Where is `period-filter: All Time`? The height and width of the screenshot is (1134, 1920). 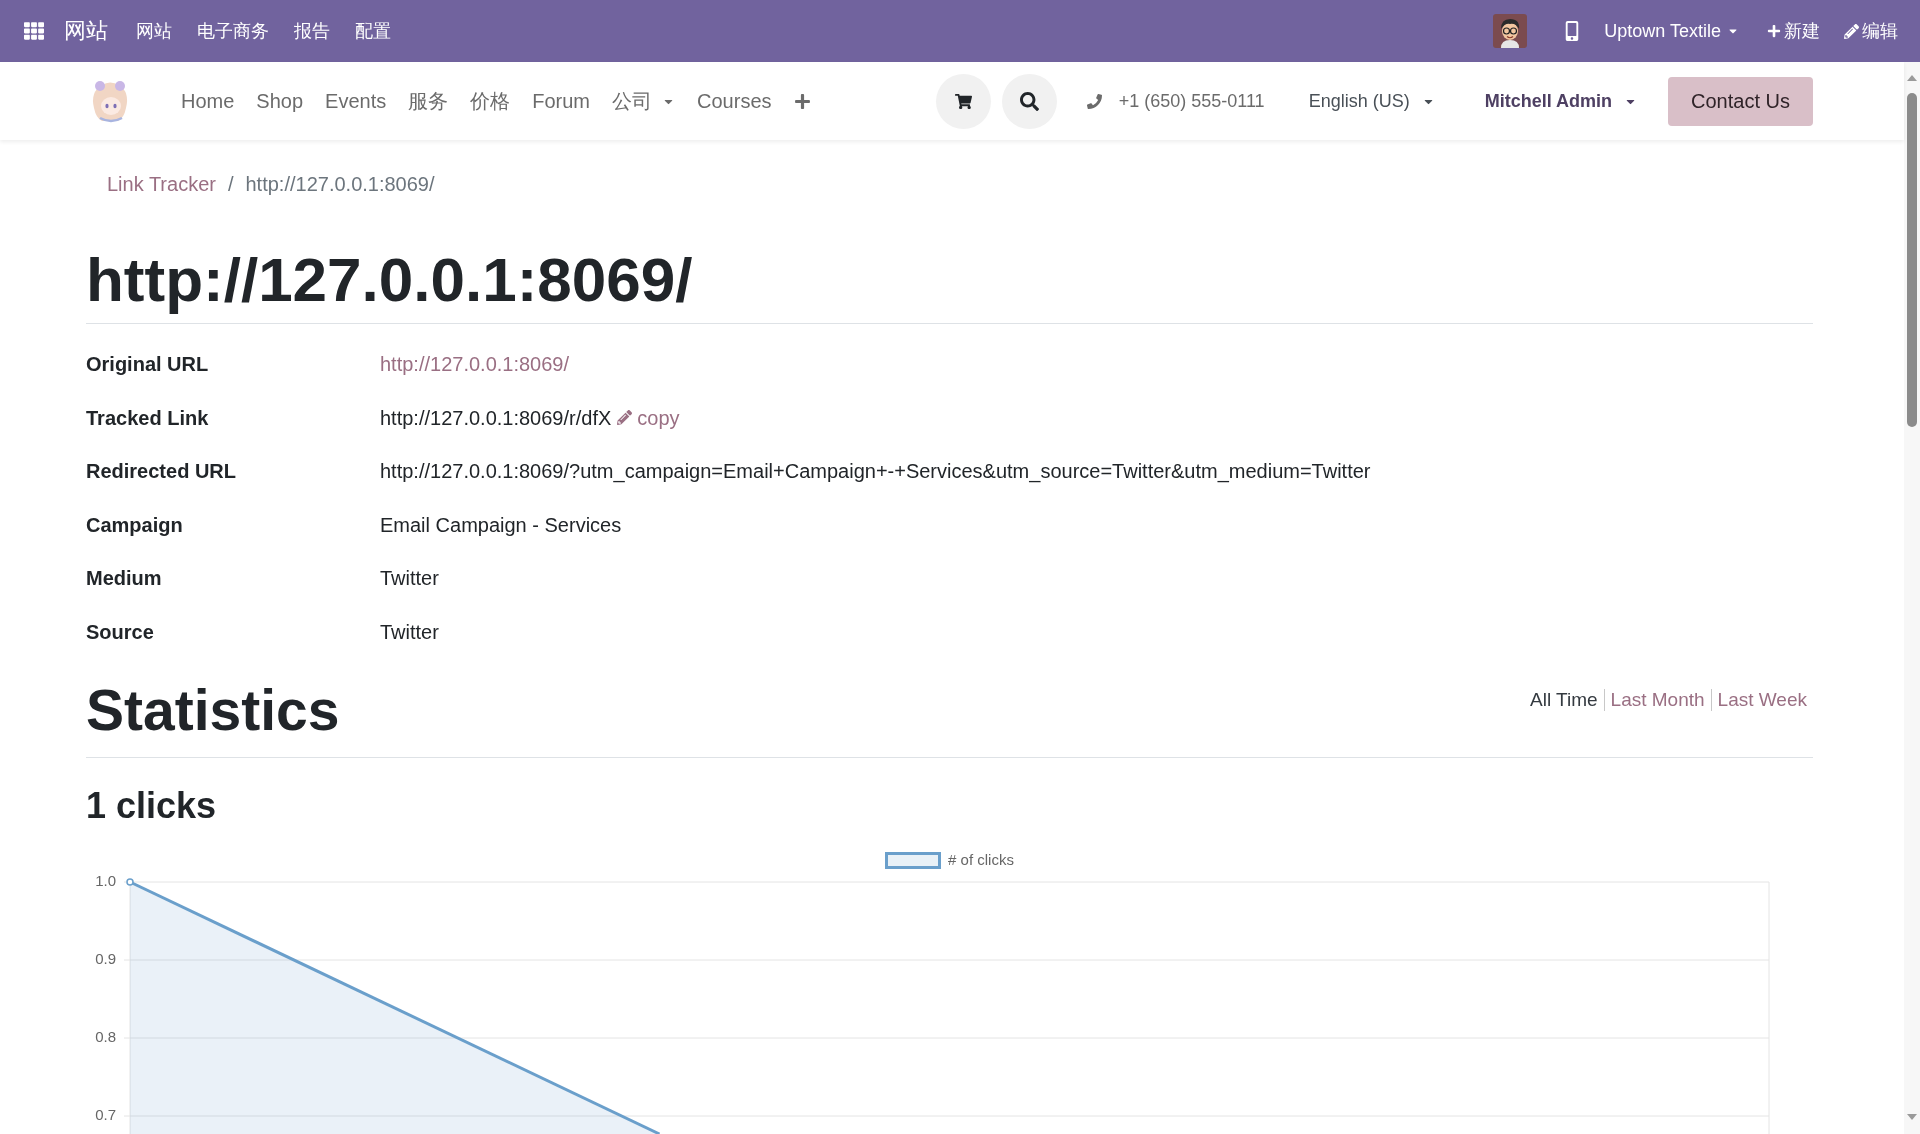
period-filter: All Time is located at coordinates (1564, 700).